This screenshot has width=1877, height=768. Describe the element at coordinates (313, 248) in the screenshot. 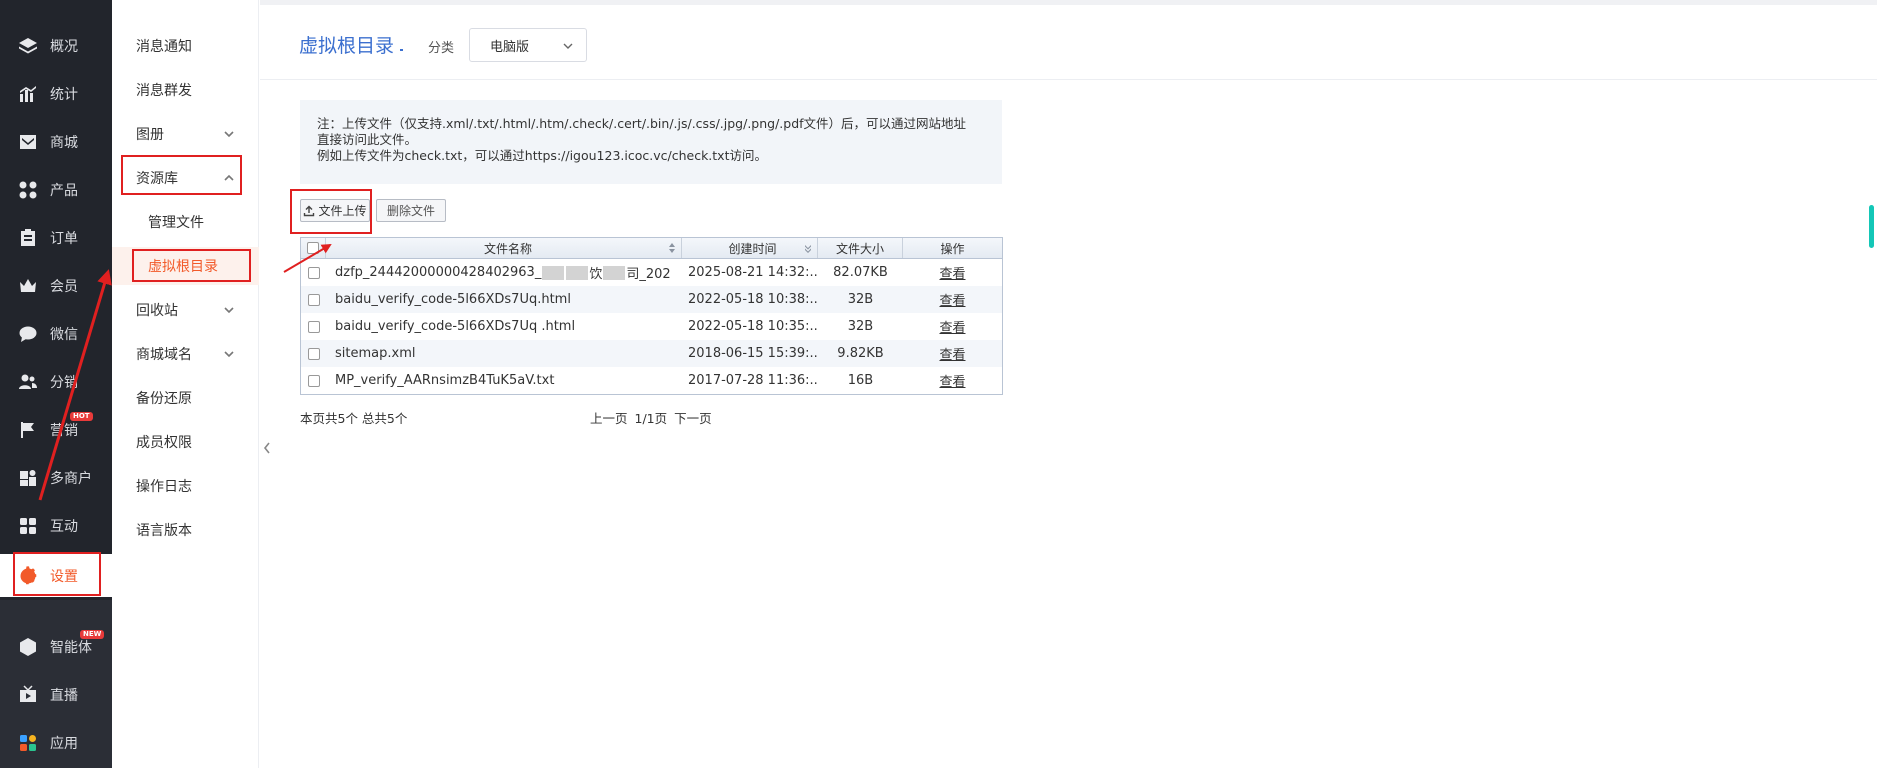

I see `select-all-checkbox` at that location.